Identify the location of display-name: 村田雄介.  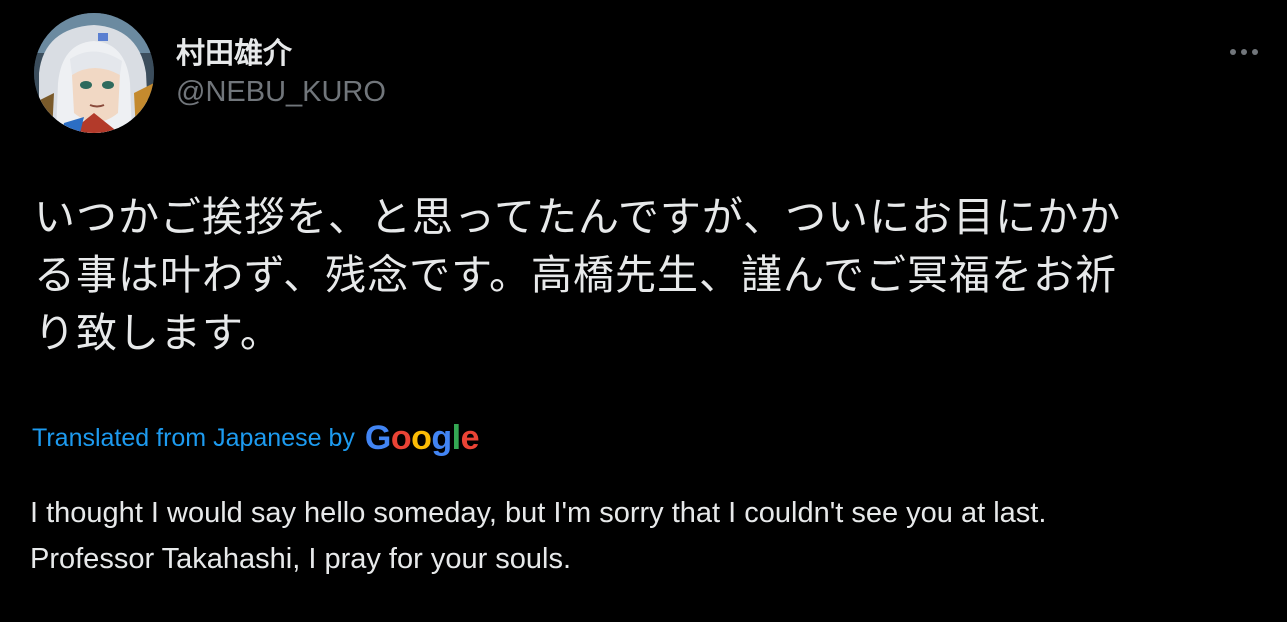
(281, 53).